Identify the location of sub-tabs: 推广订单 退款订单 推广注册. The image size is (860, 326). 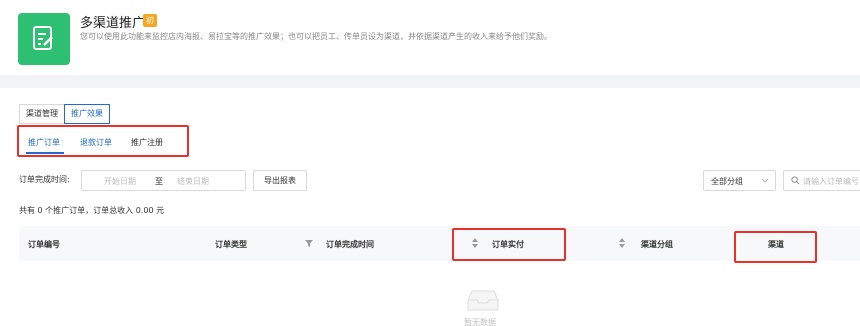
(103, 141).